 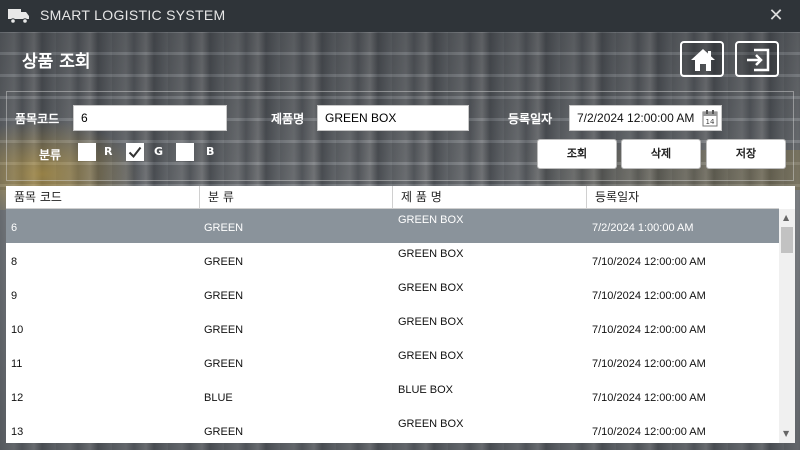 I want to click on category-g-label: G, so click(x=159, y=151).